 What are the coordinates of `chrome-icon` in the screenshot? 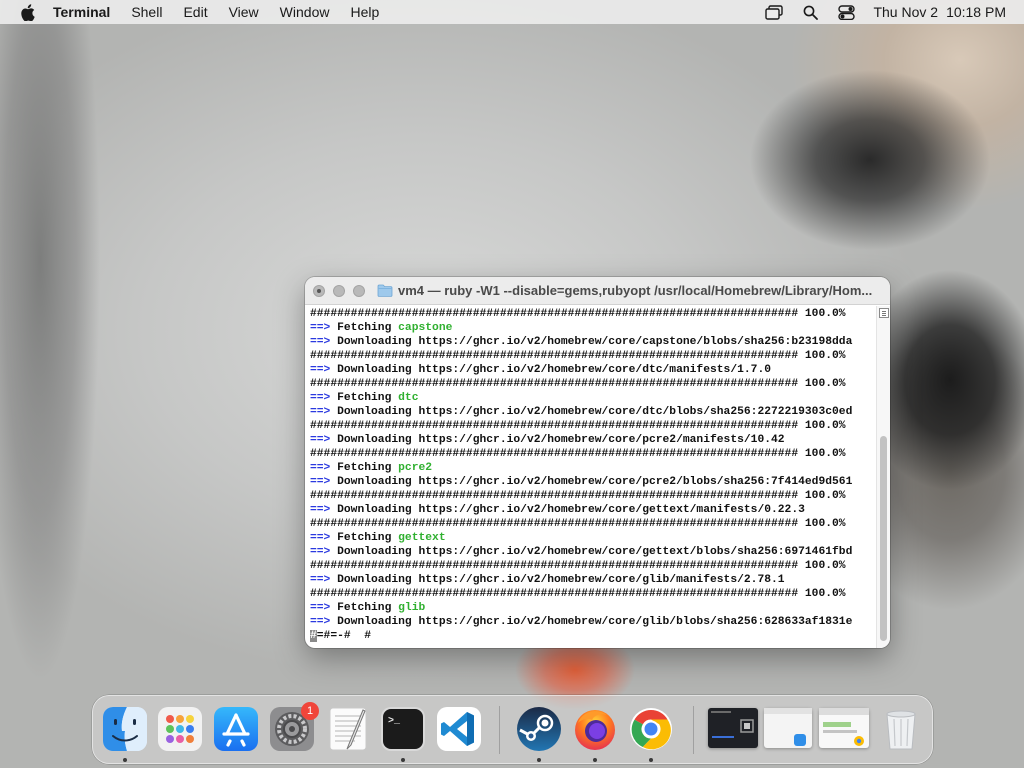 It's located at (651, 734).